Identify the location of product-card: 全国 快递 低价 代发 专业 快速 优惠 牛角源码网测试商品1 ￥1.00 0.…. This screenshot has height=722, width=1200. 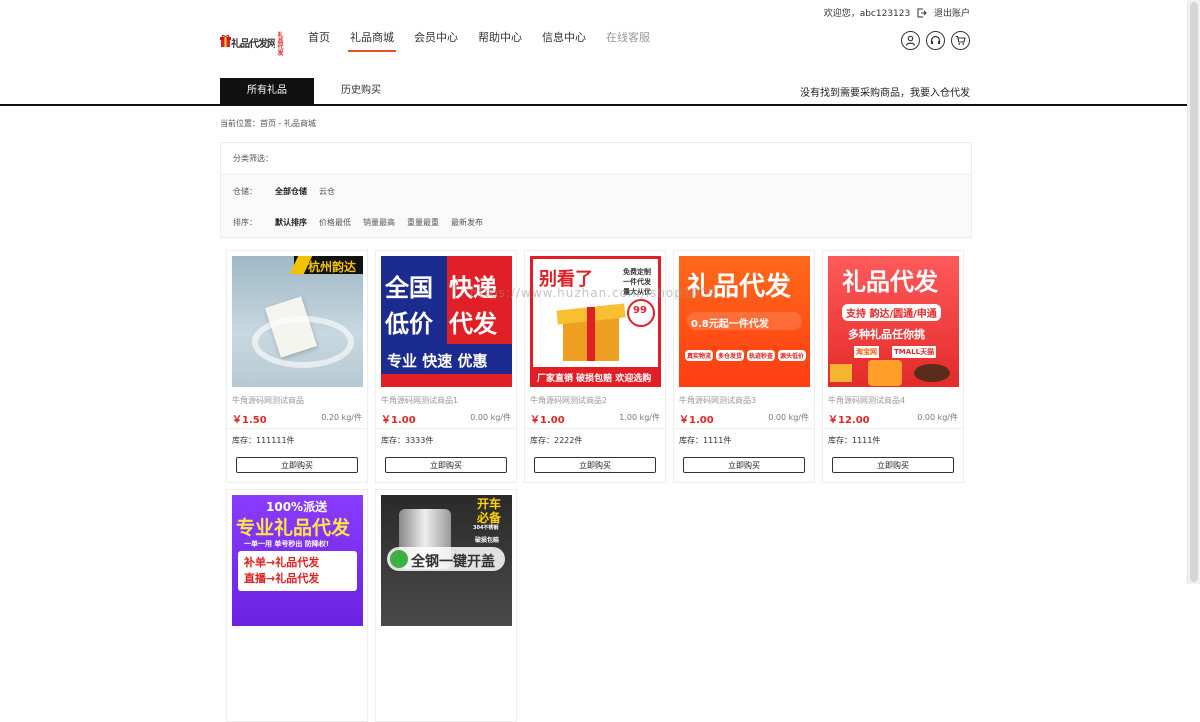
(446, 366).